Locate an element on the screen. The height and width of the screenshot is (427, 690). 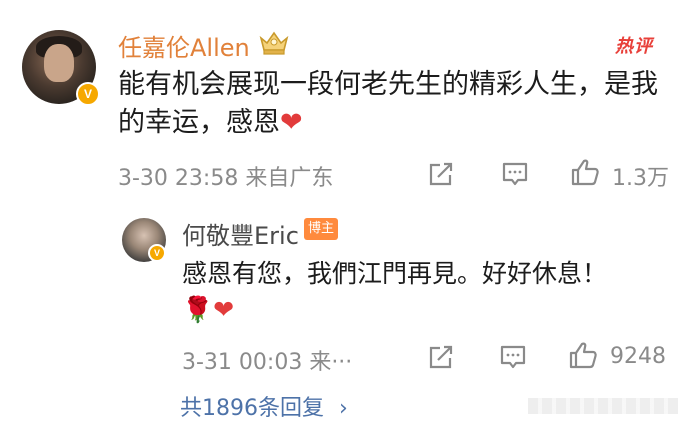
reply-emoji: 🌹❤ is located at coordinates (208, 309).